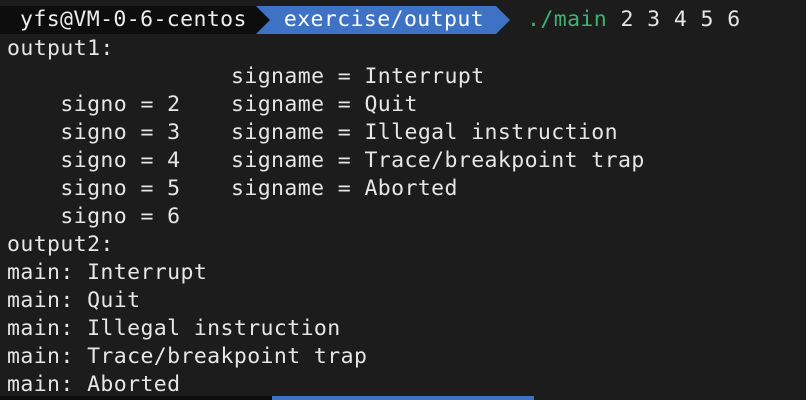 This screenshot has height=400, width=806. What do you see at coordinates (136, 398) in the screenshot?
I see `next-prompt-user-segment` at bounding box center [136, 398].